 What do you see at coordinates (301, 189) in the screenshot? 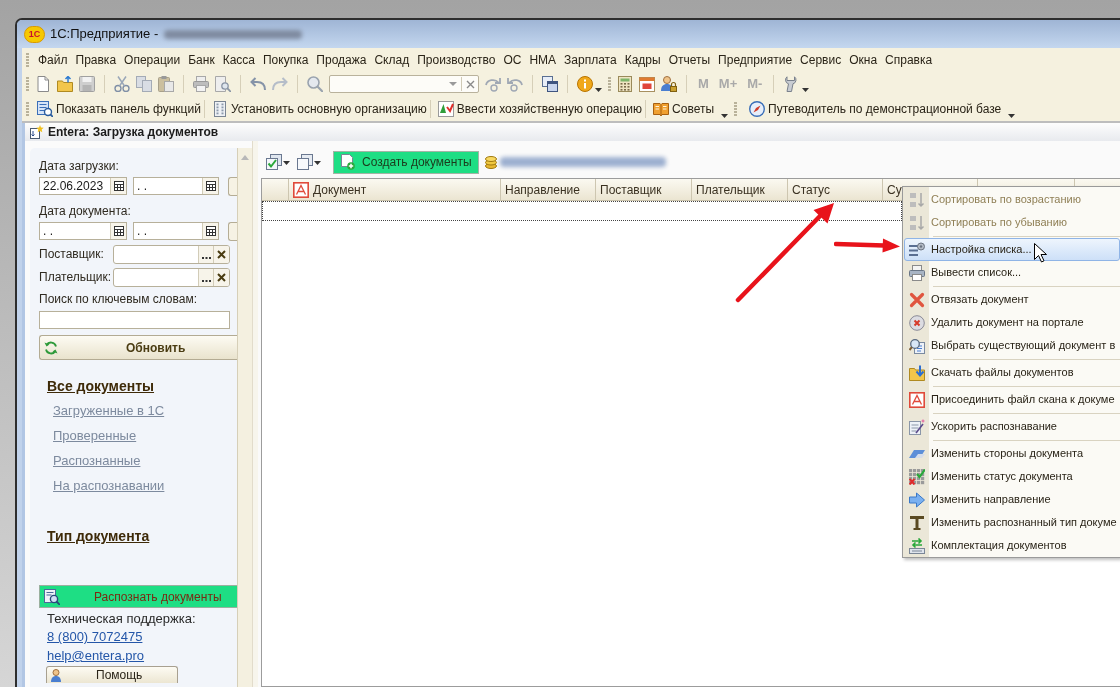
I see `pdf-icon` at bounding box center [301, 189].